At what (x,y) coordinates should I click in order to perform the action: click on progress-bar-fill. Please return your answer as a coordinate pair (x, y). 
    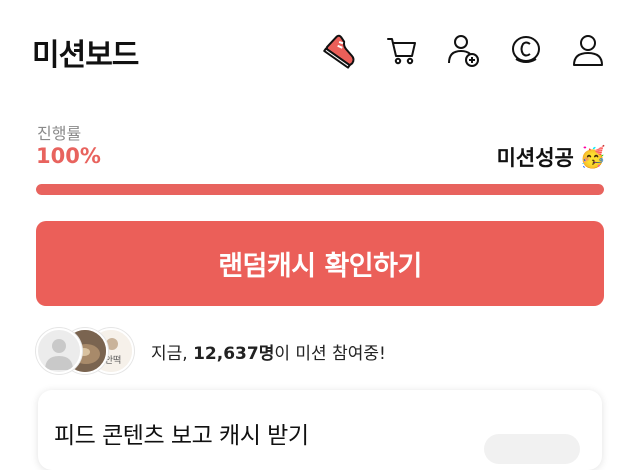
    Looking at the image, I should click on (320, 189).